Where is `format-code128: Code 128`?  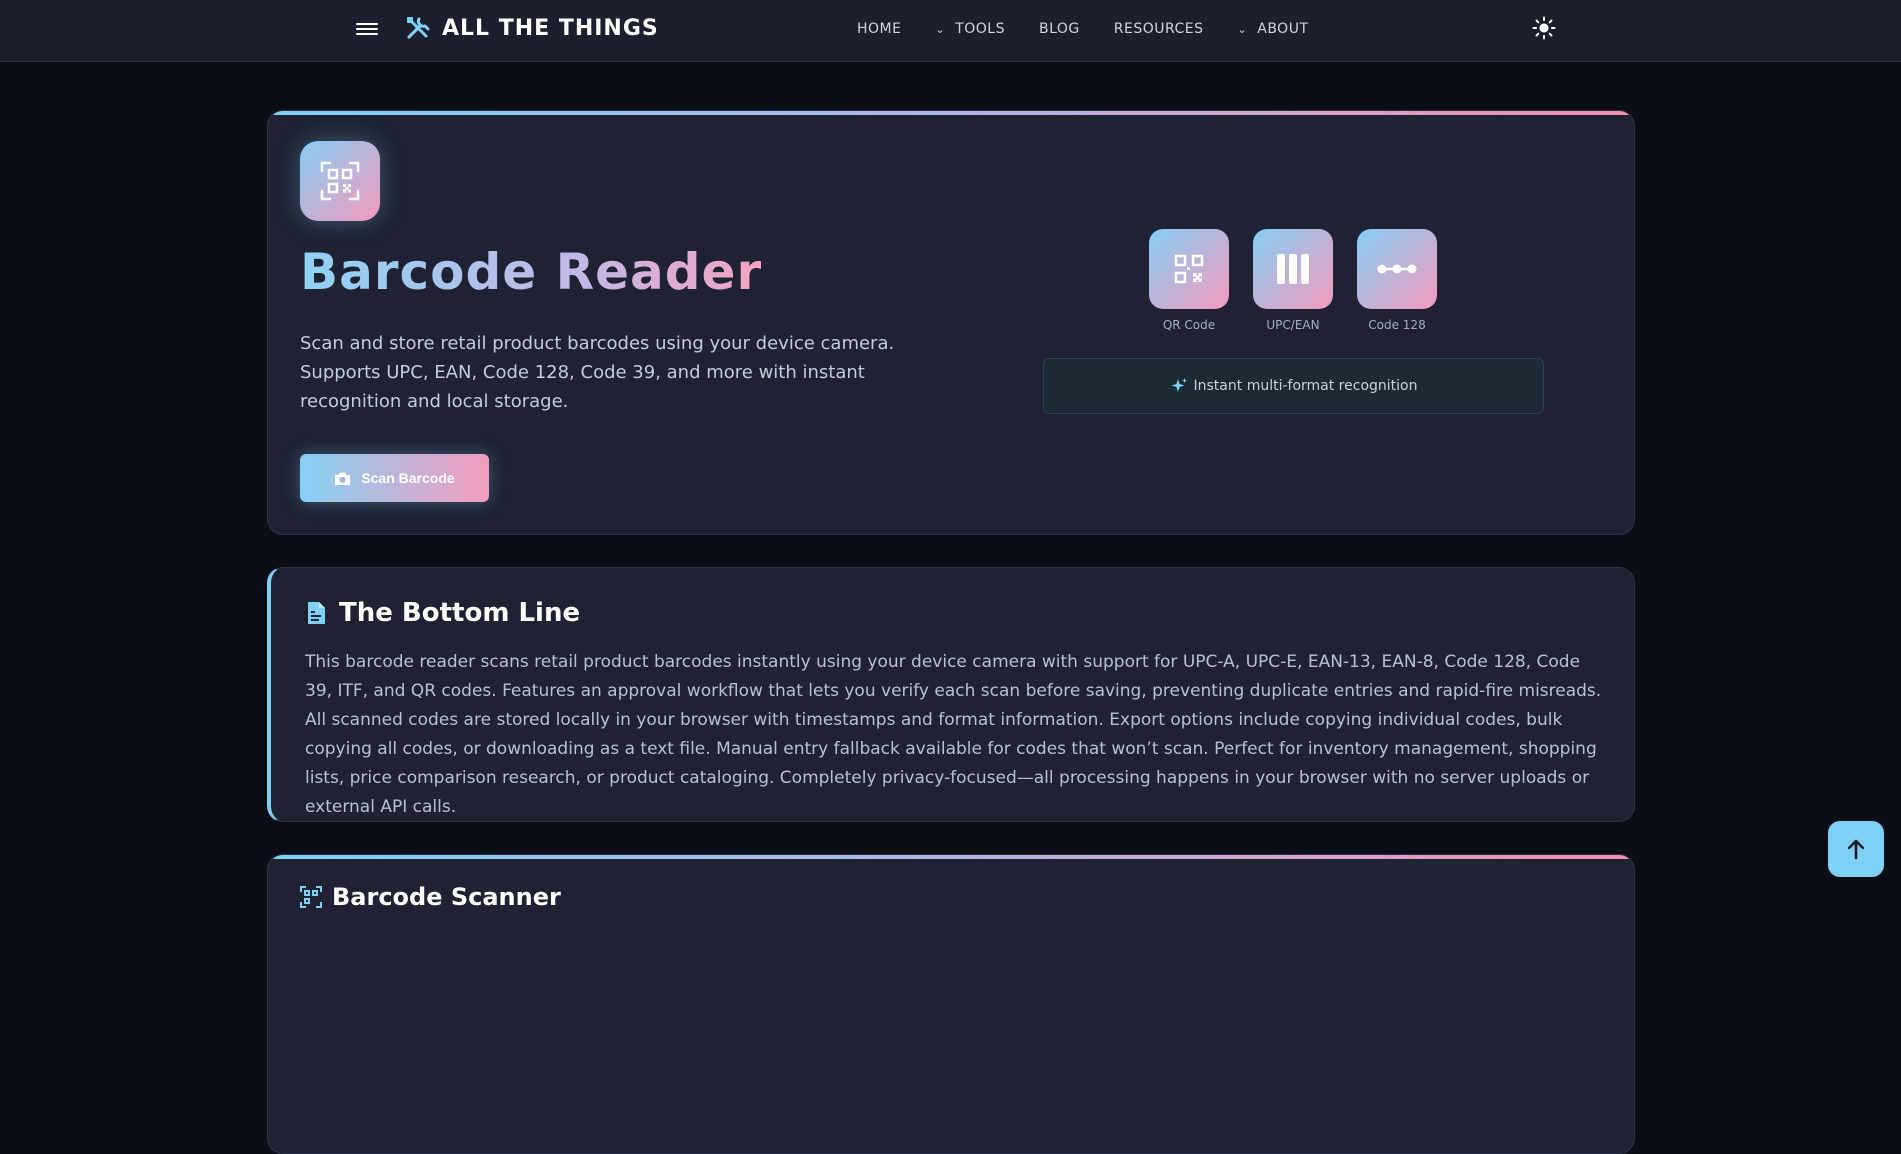 format-code128: Code 128 is located at coordinates (1397, 280).